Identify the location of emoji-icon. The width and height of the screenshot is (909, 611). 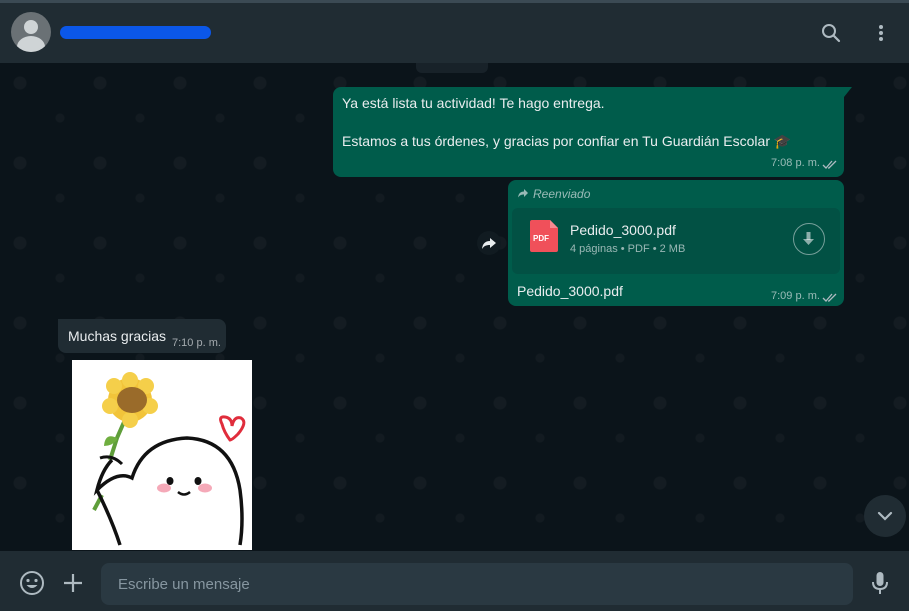
(32, 583).